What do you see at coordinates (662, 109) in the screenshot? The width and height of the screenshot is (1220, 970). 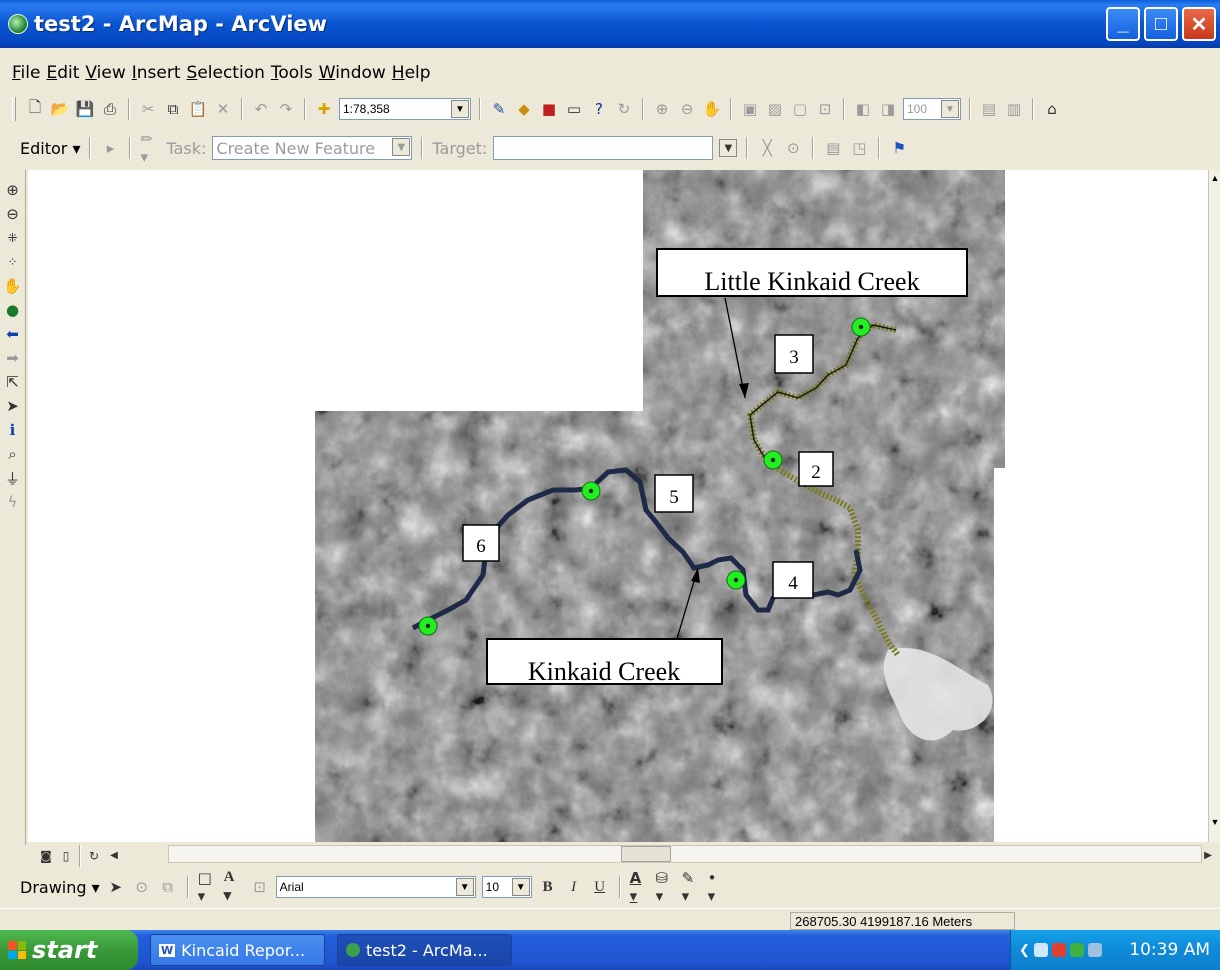 I see `layout-zoom-in-icon: ⊕` at bounding box center [662, 109].